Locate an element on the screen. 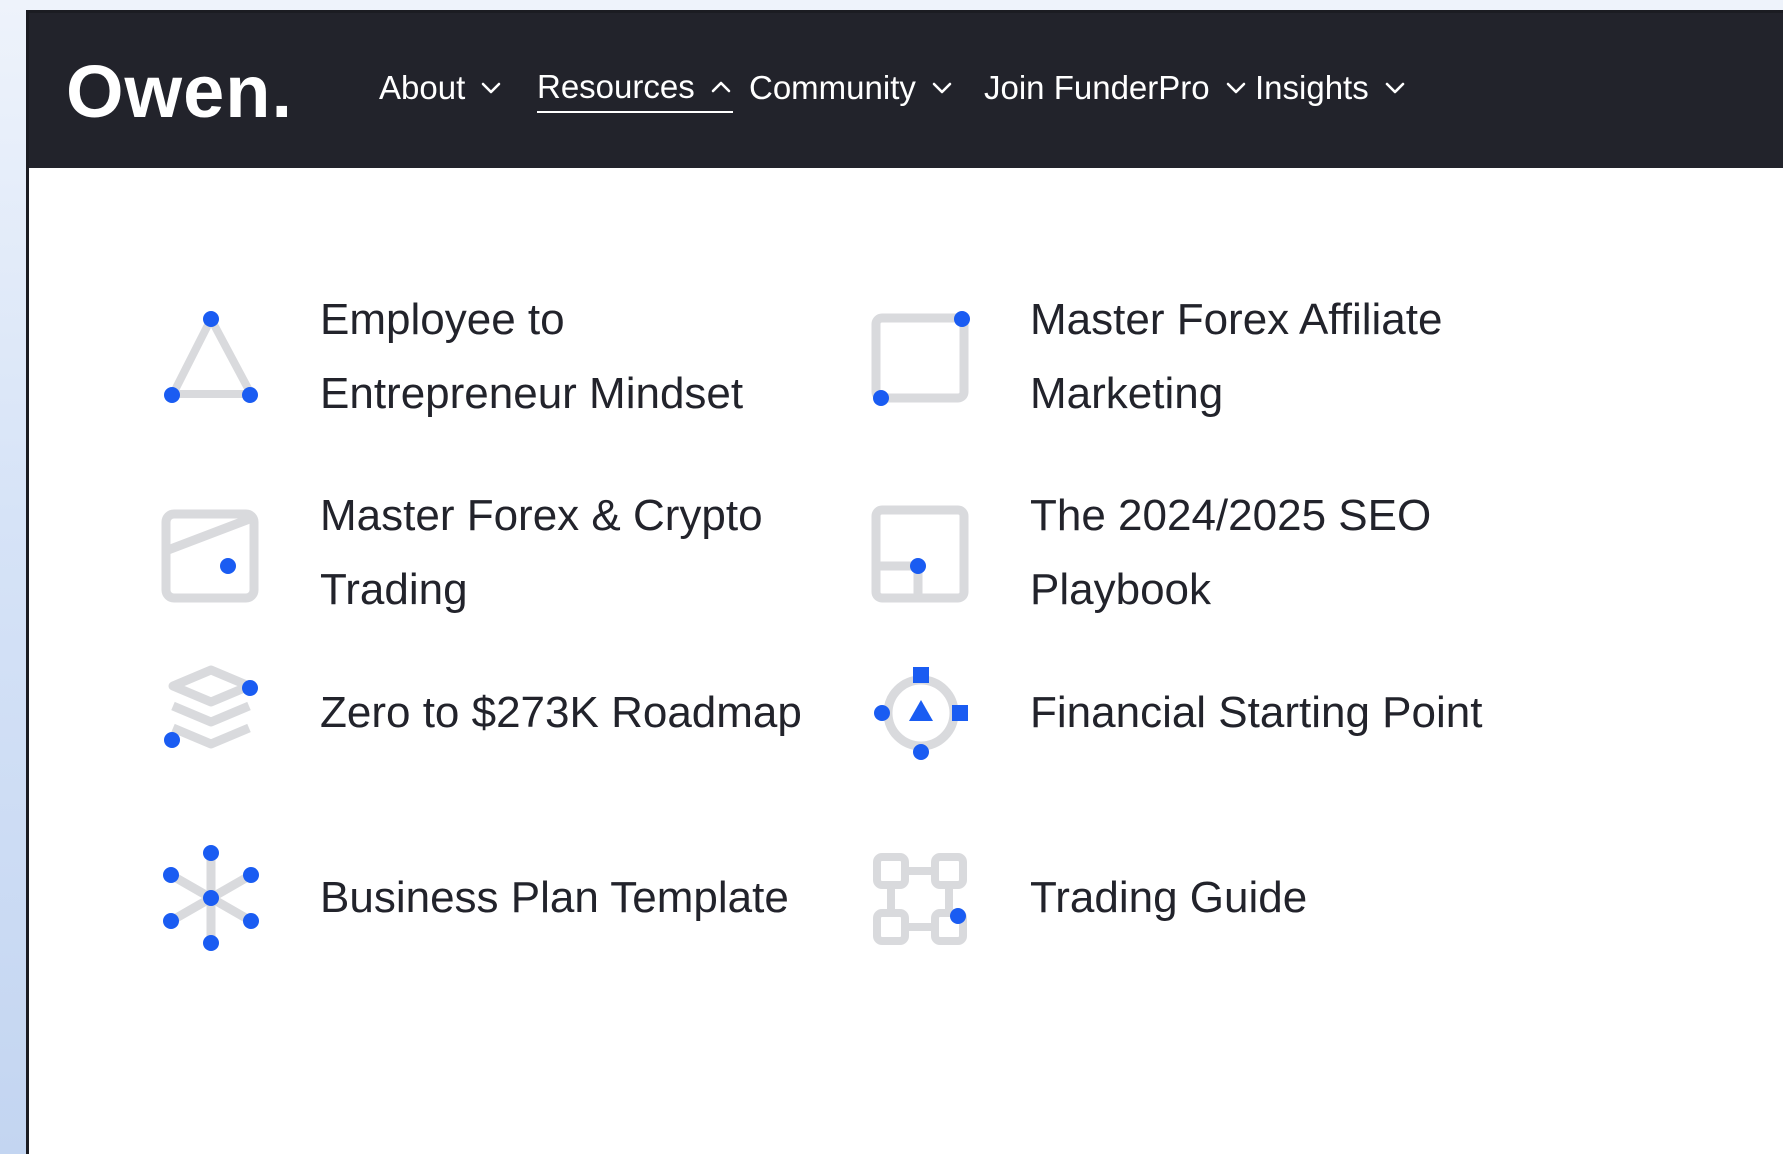 This screenshot has height=1154, width=1783. menu-item-label: Financial Starting Point is located at coordinates (1256, 712).